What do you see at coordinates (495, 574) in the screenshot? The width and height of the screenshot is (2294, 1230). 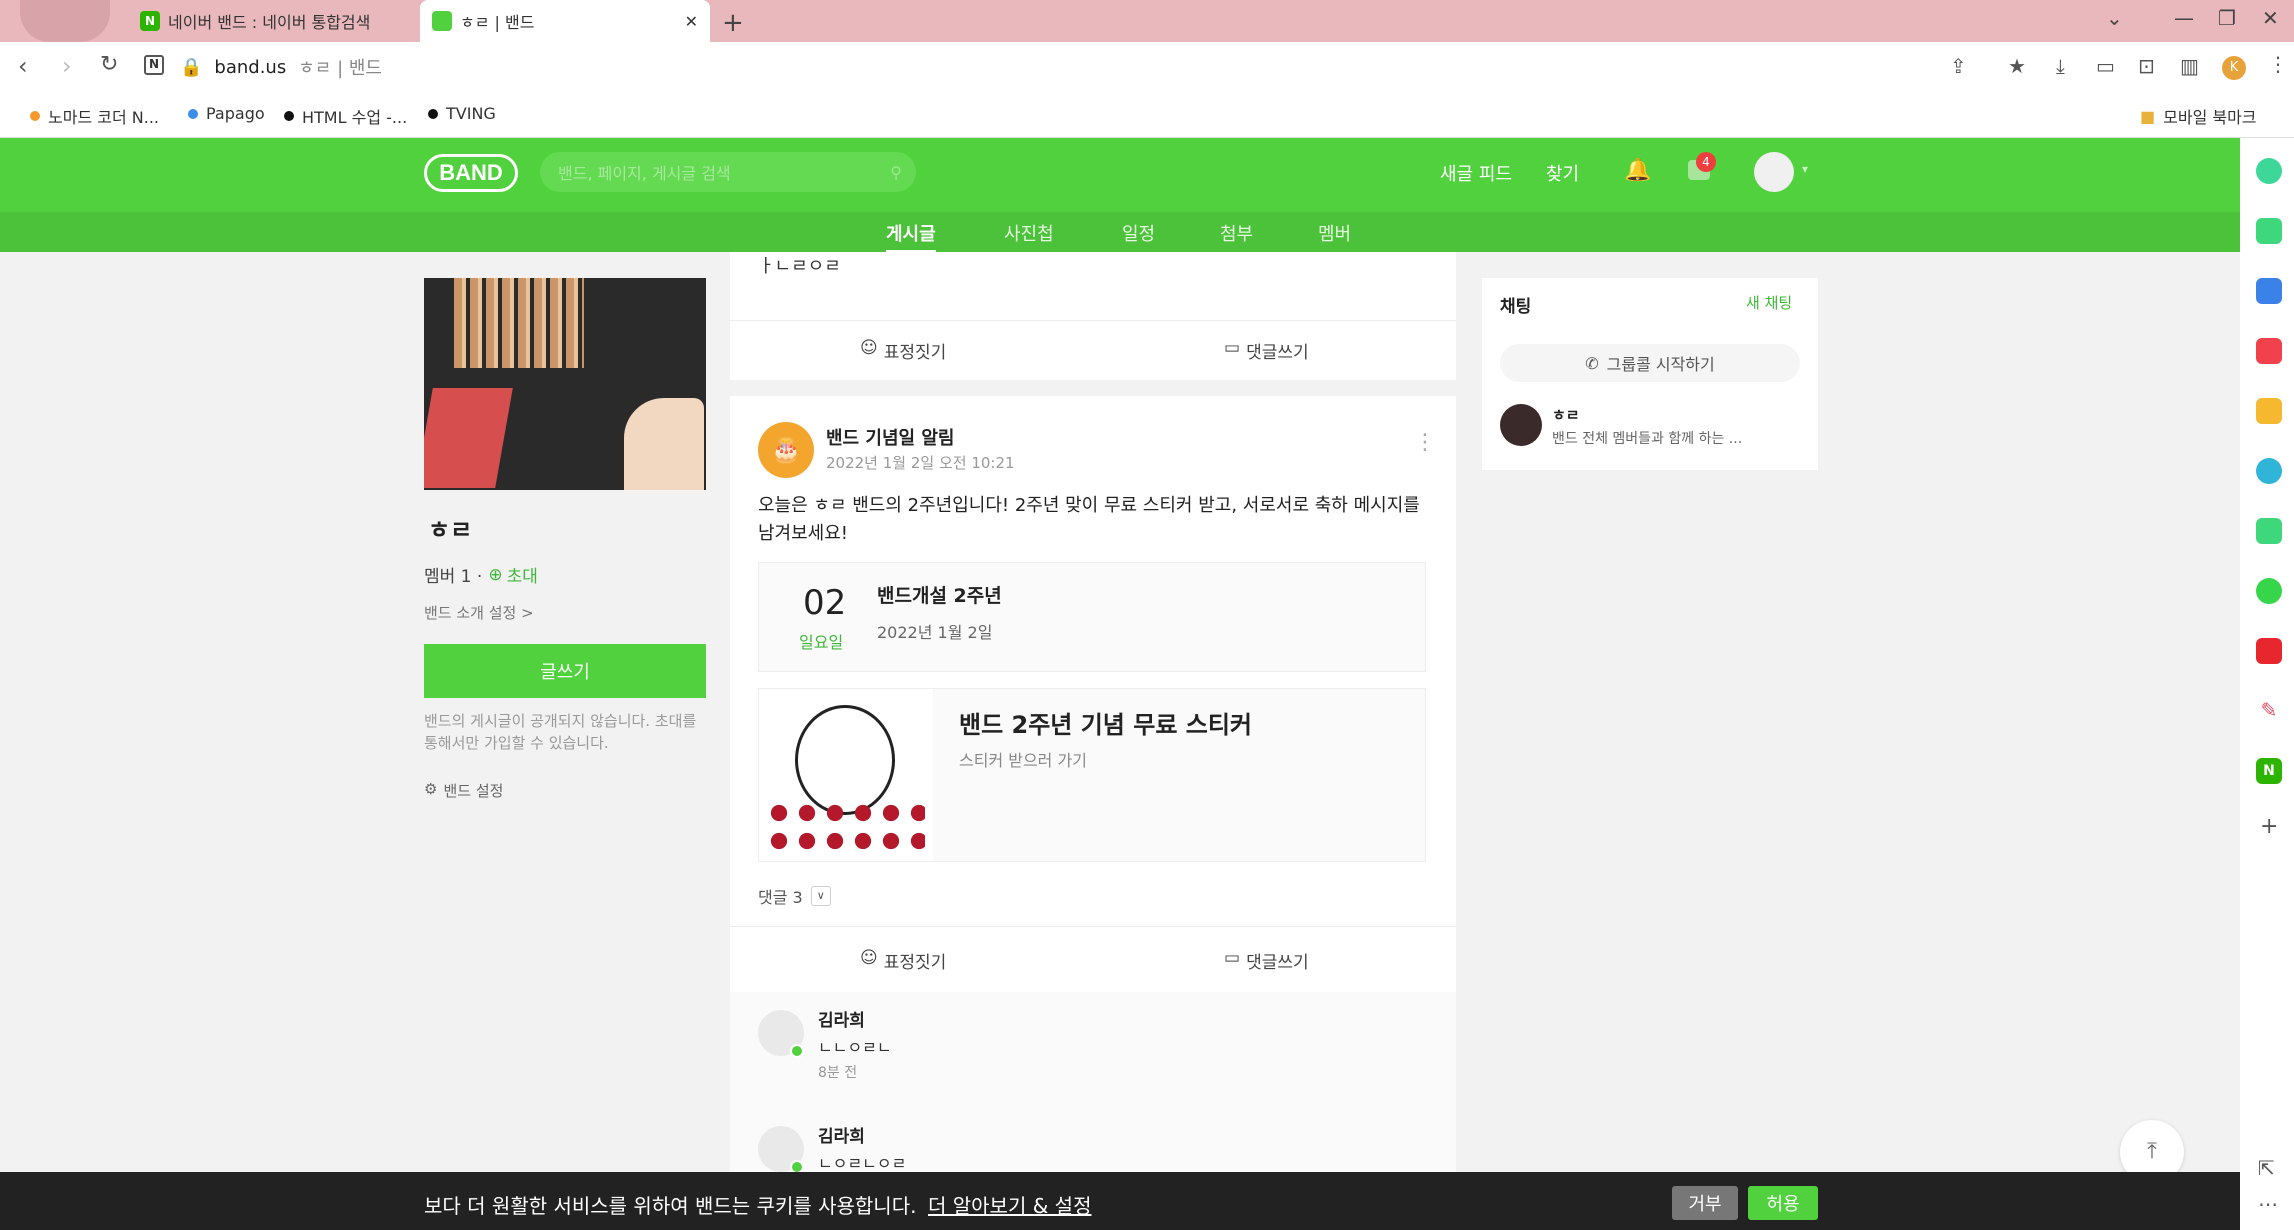 I see `plus-circle-icon: ⊕` at bounding box center [495, 574].